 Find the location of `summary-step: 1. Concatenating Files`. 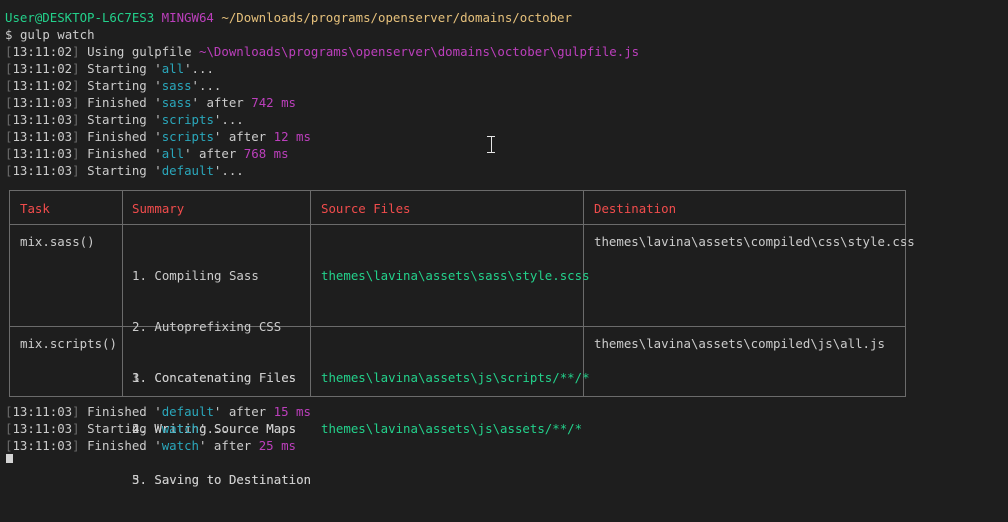

summary-step: 1. Concatenating Files is located at coordinates (214, 377).